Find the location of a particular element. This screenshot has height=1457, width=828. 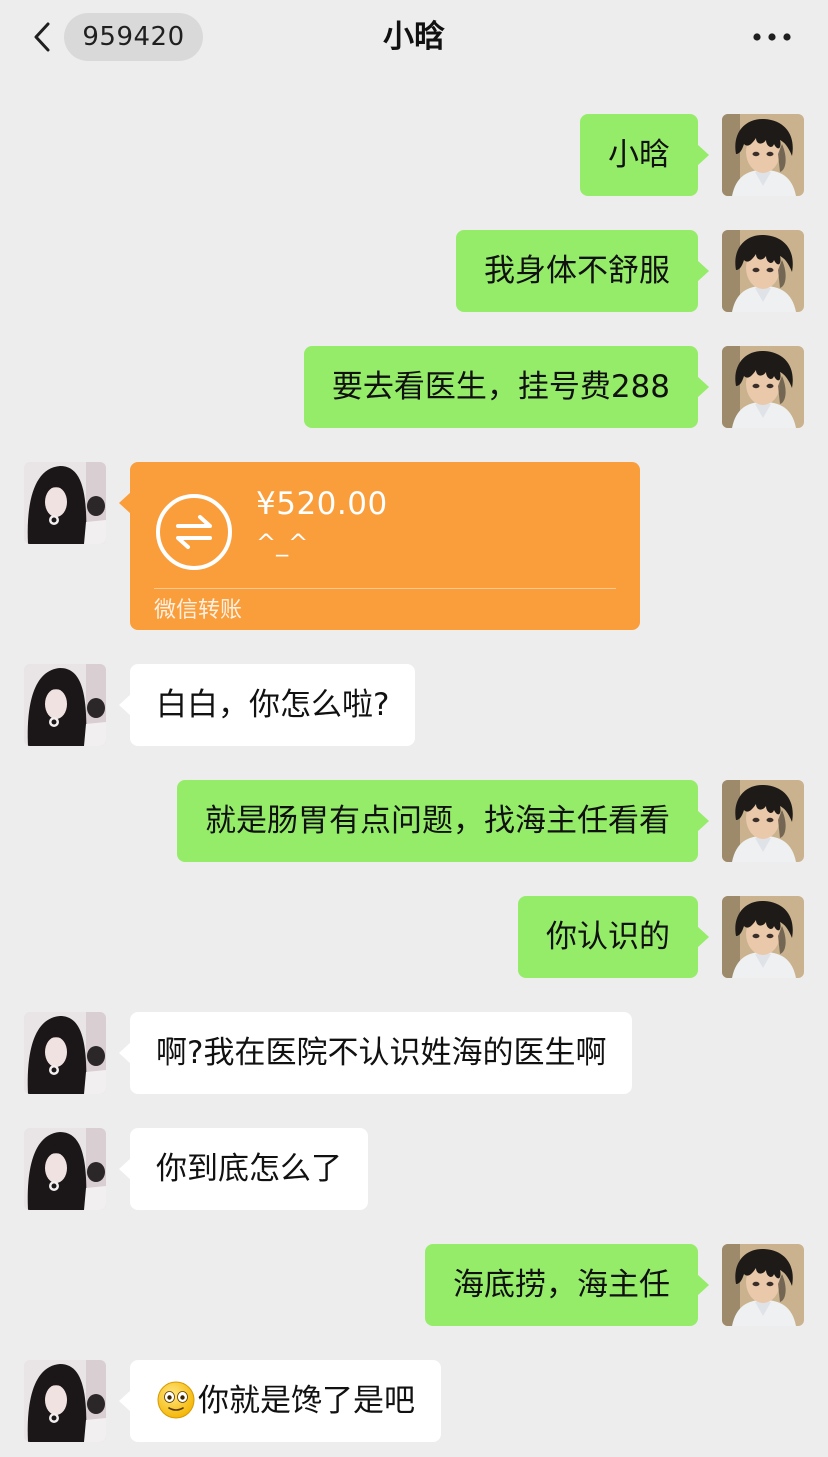

message-text: 要去看医生，挂号费288 is located at coordinates (500, 387).